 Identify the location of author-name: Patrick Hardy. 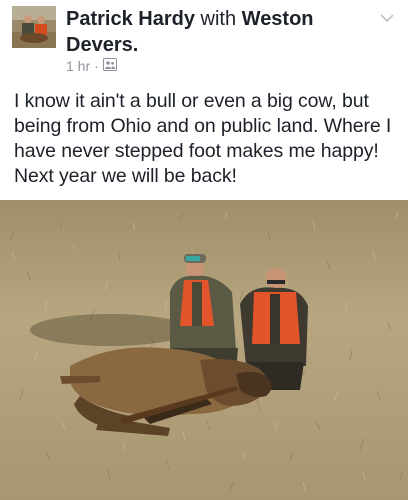
(130, 19).